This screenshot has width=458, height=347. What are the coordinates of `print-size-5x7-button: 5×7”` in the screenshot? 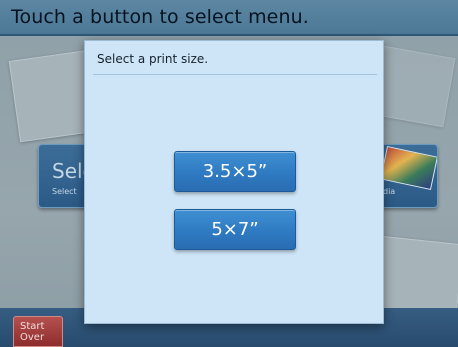 It's located at (235, 229).